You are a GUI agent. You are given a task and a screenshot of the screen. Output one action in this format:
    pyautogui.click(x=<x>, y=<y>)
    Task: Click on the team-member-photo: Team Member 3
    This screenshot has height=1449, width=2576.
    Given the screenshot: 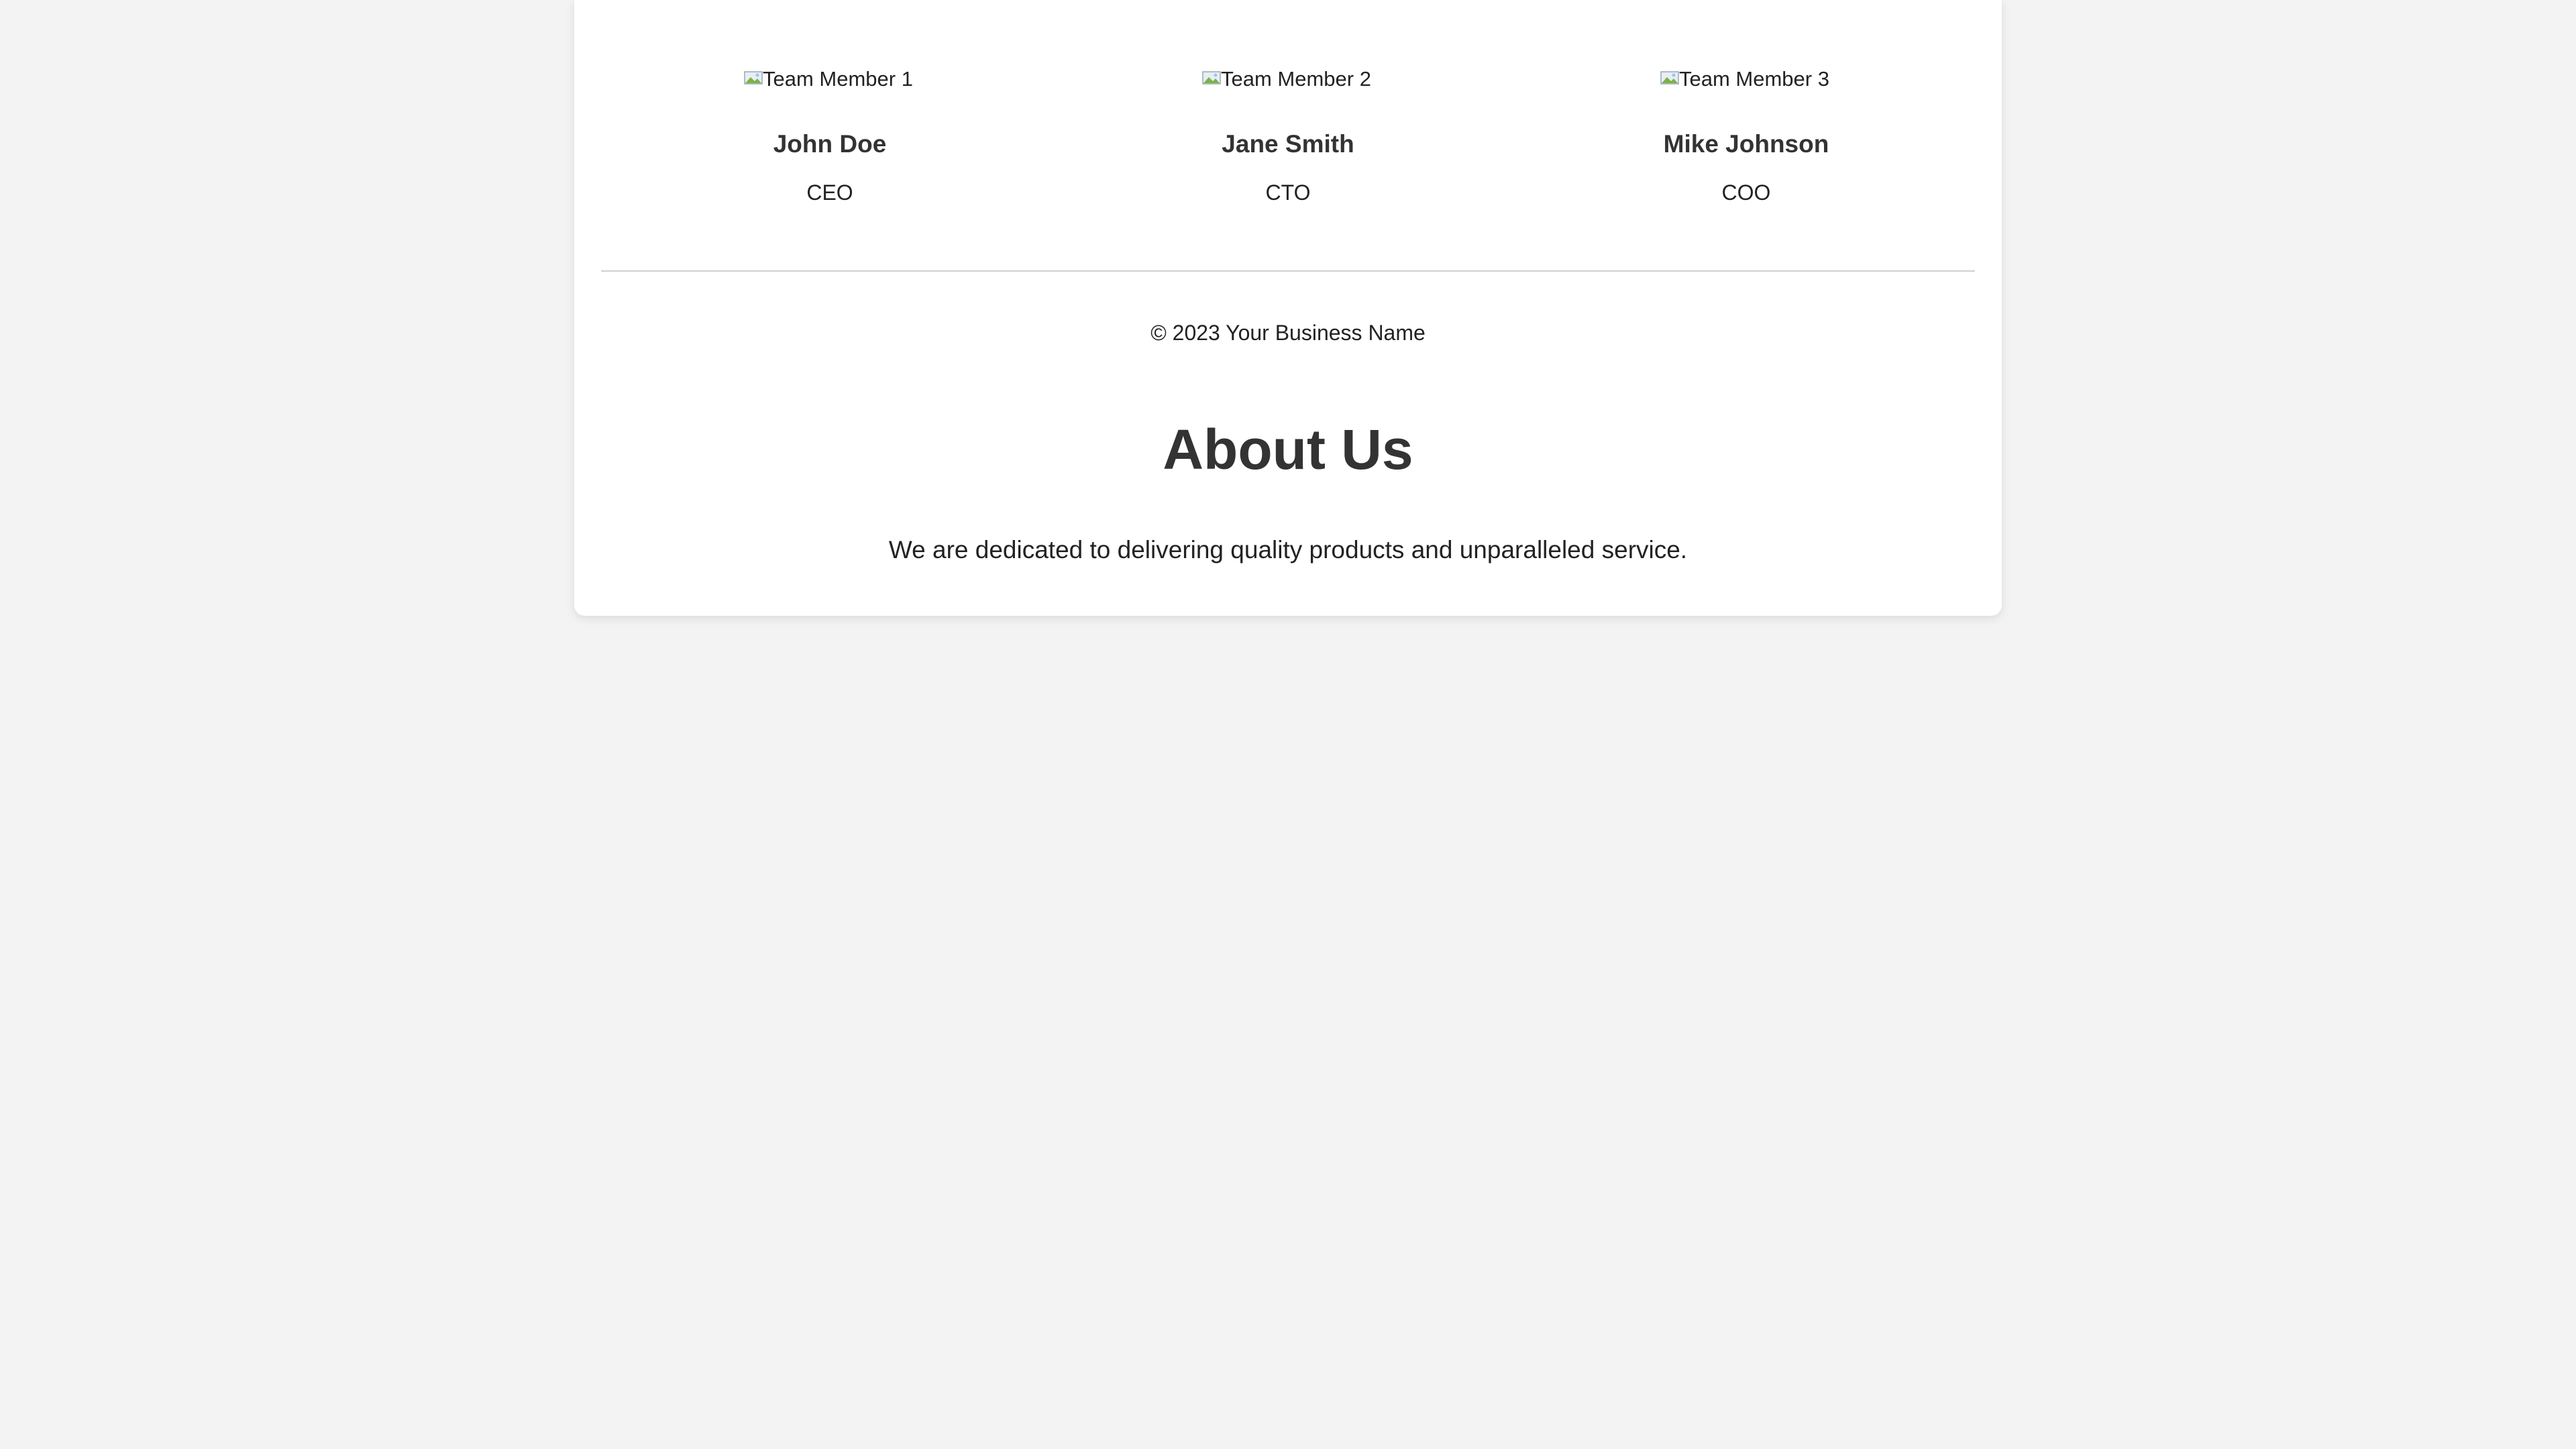 What is the action you would take?
    pyautogui.click(x=1746, y=79)
    